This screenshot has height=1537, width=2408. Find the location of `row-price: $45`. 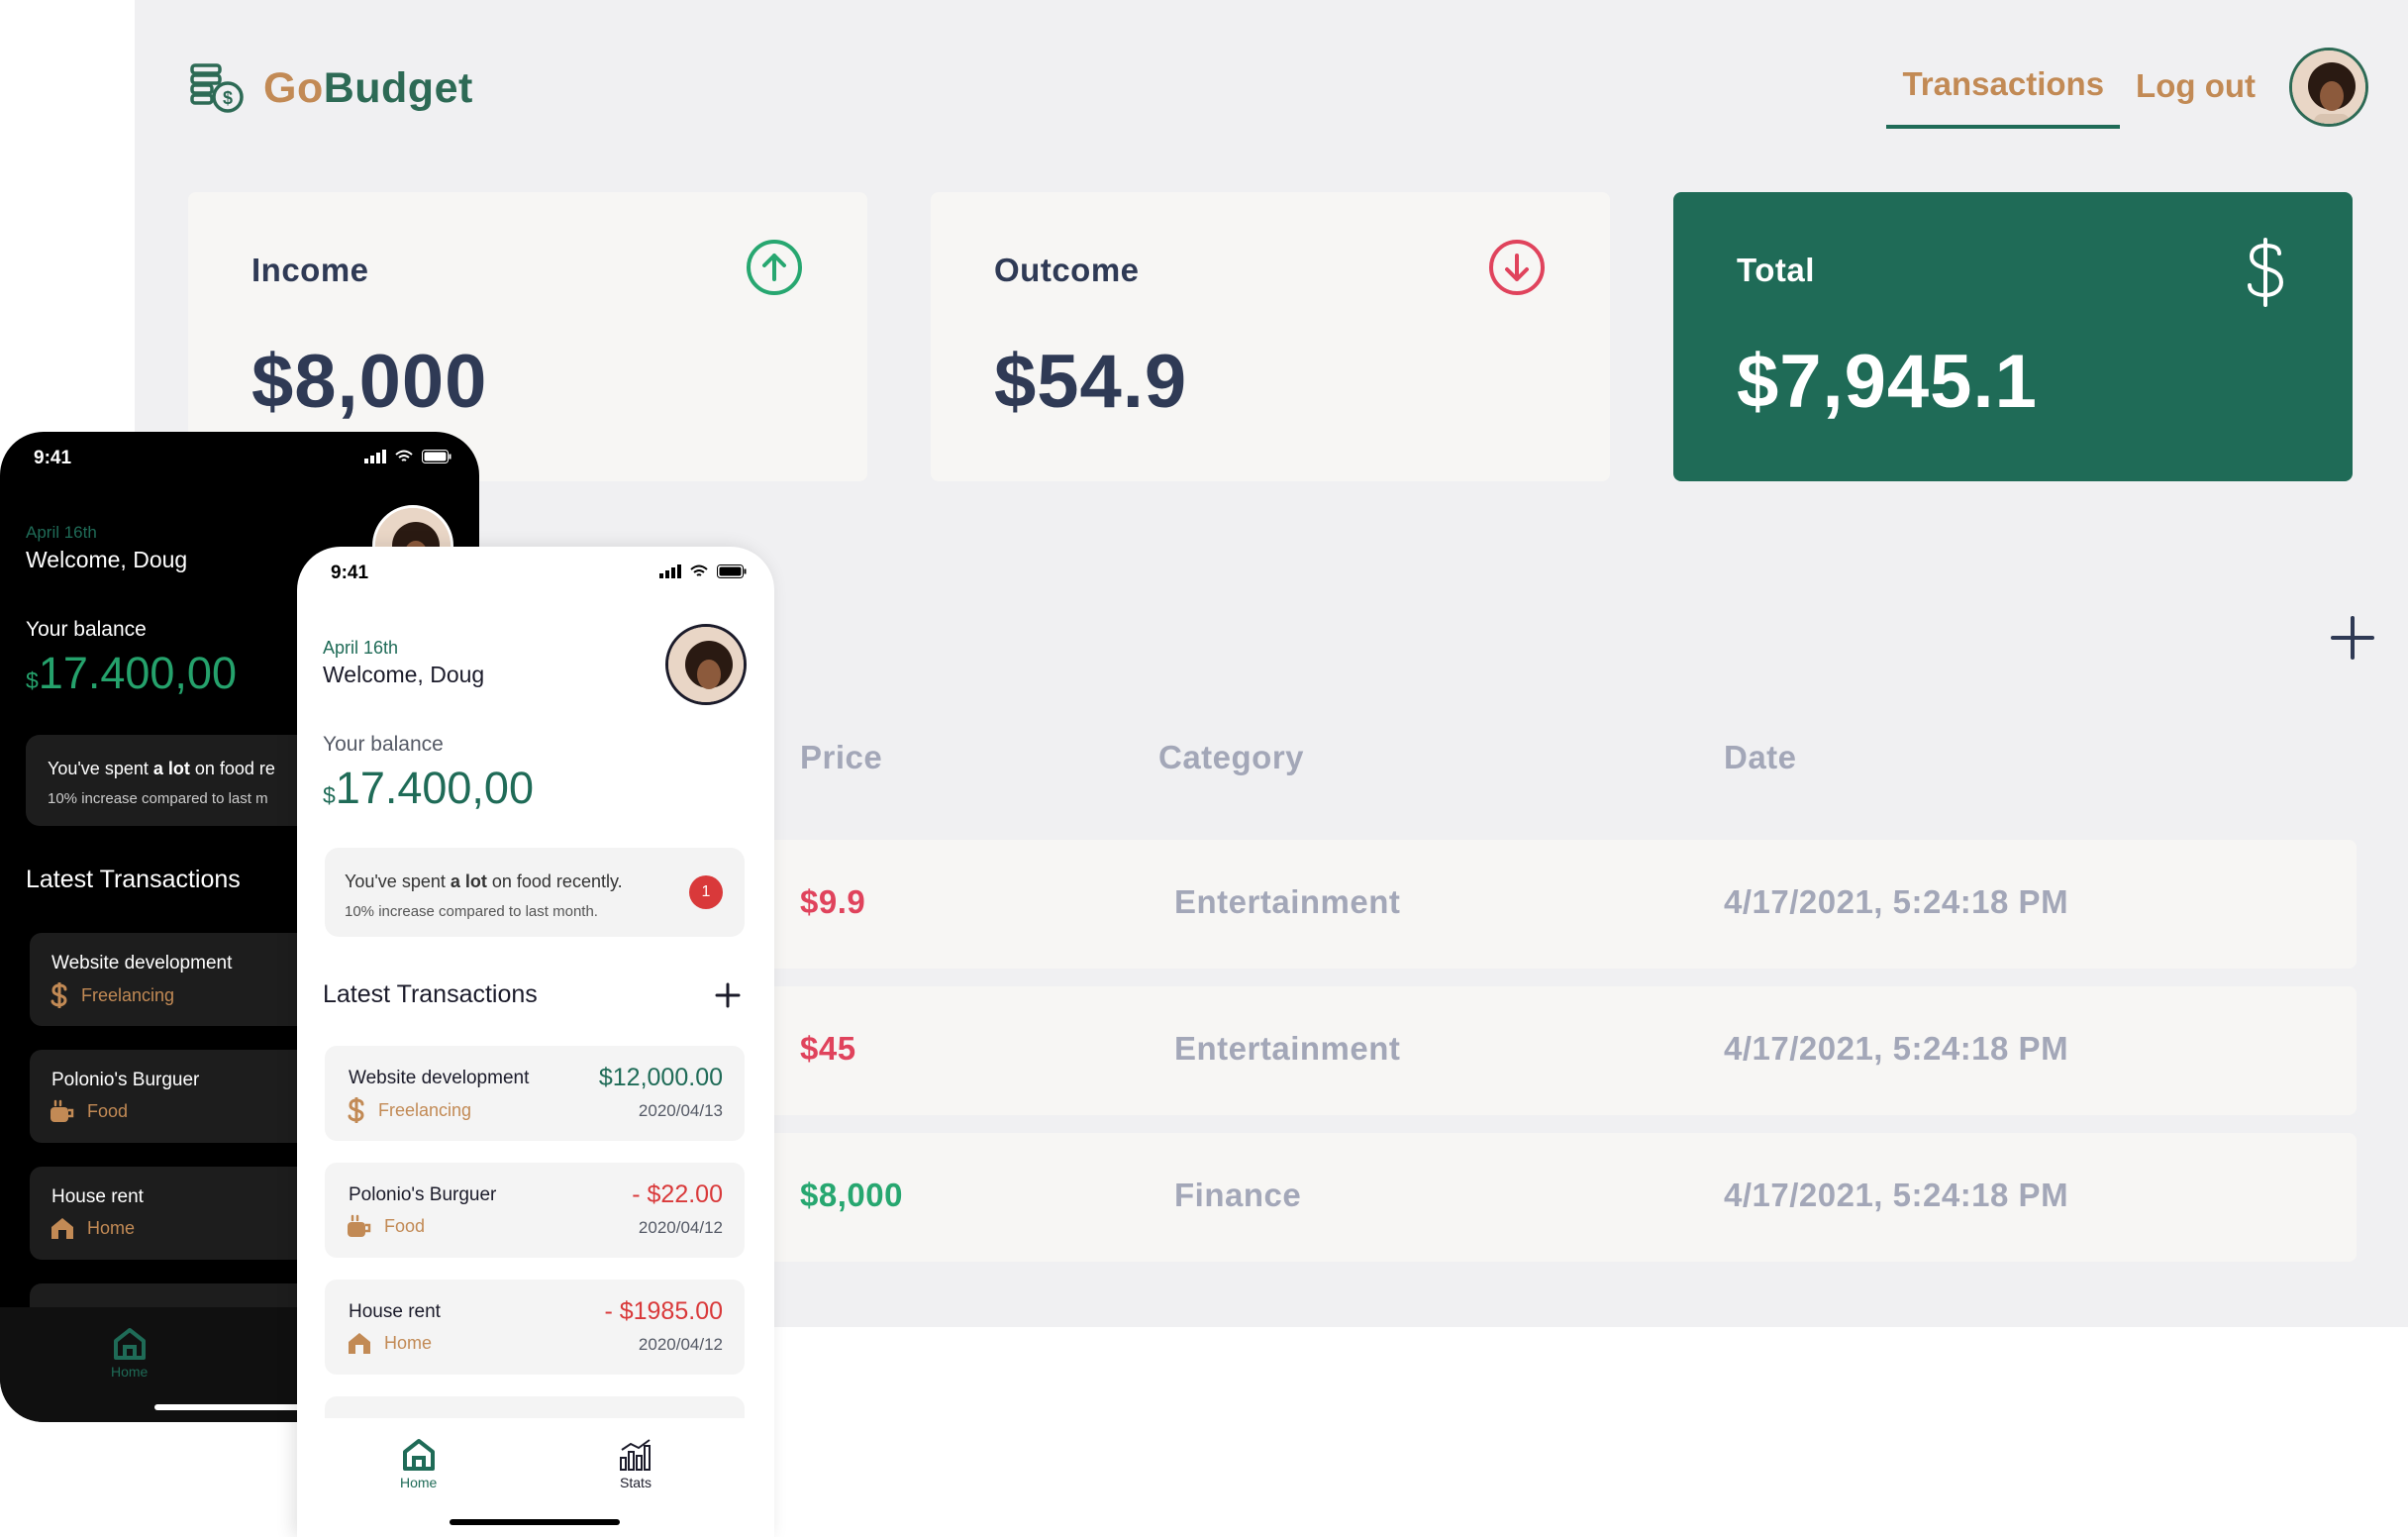

row-price: $45 is located at coordinates (828, 1048).